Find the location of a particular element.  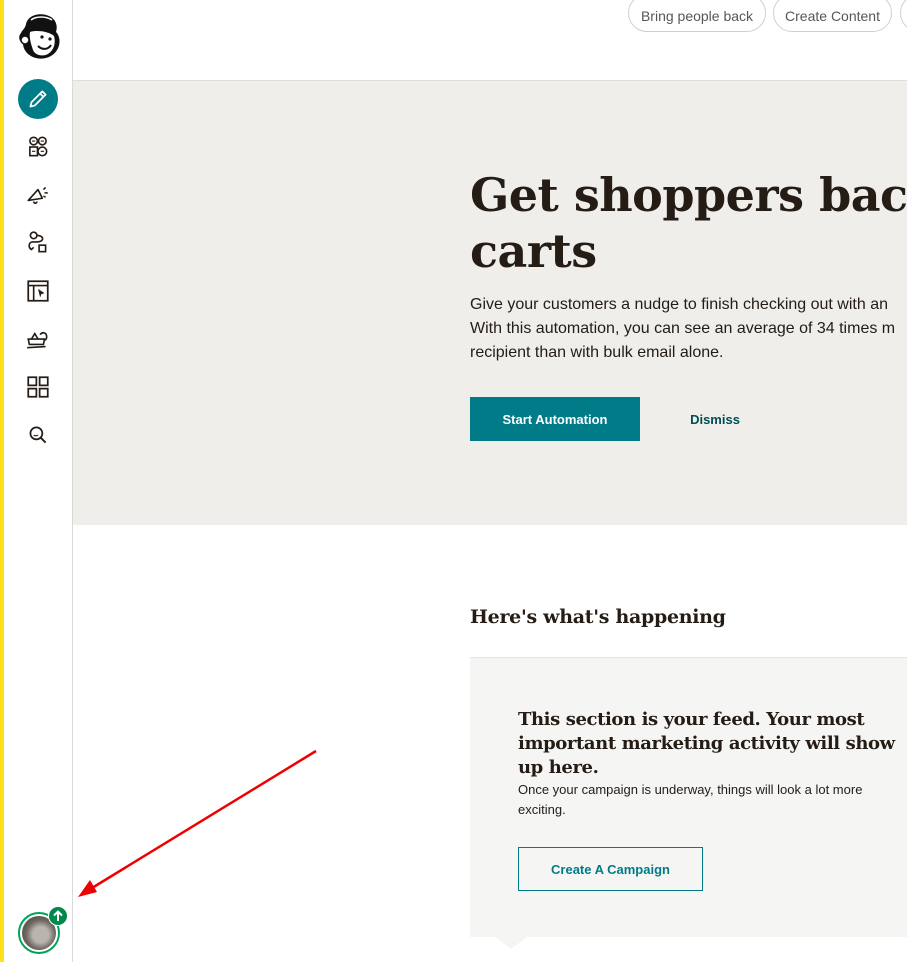

upgrade-badge is located at coordinates (58, 916).